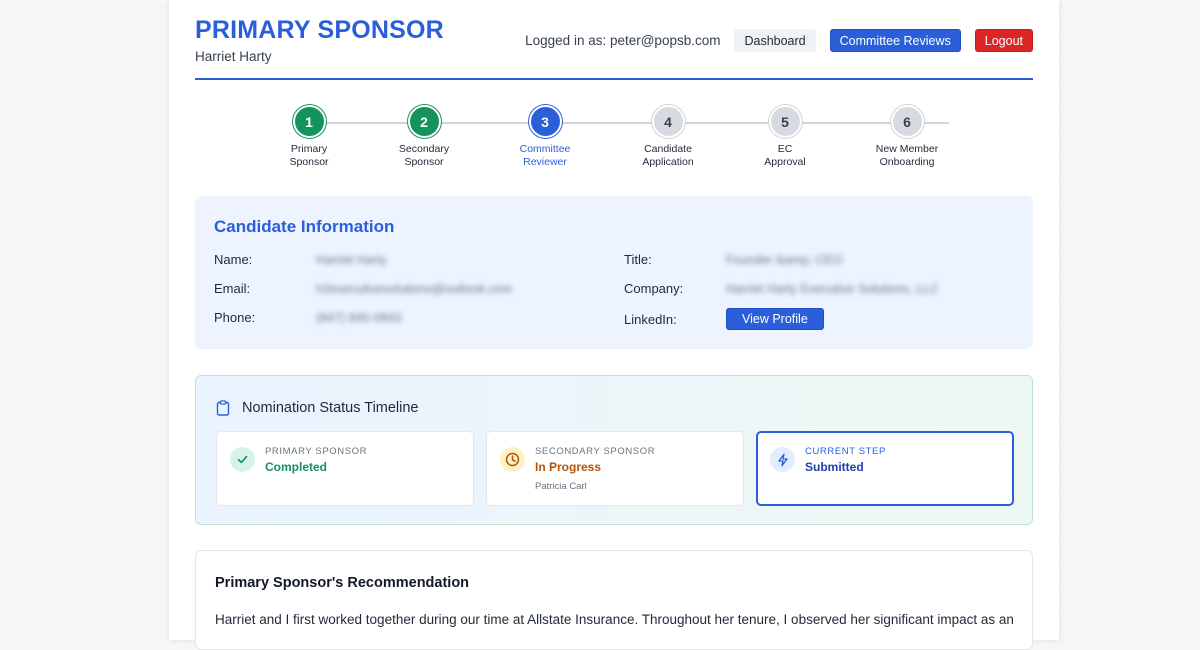 The image size is (1200, 650). I want to click on step-primary-sponsor: 1 Primary Sponsor, so click(309, 137).